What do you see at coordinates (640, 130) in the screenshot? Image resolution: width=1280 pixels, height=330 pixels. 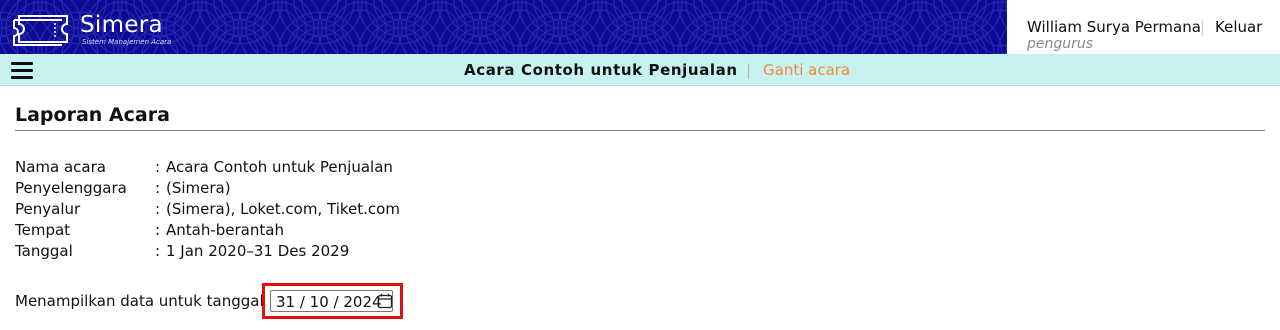 I see `title-divider` at bounding box center [640, 130].